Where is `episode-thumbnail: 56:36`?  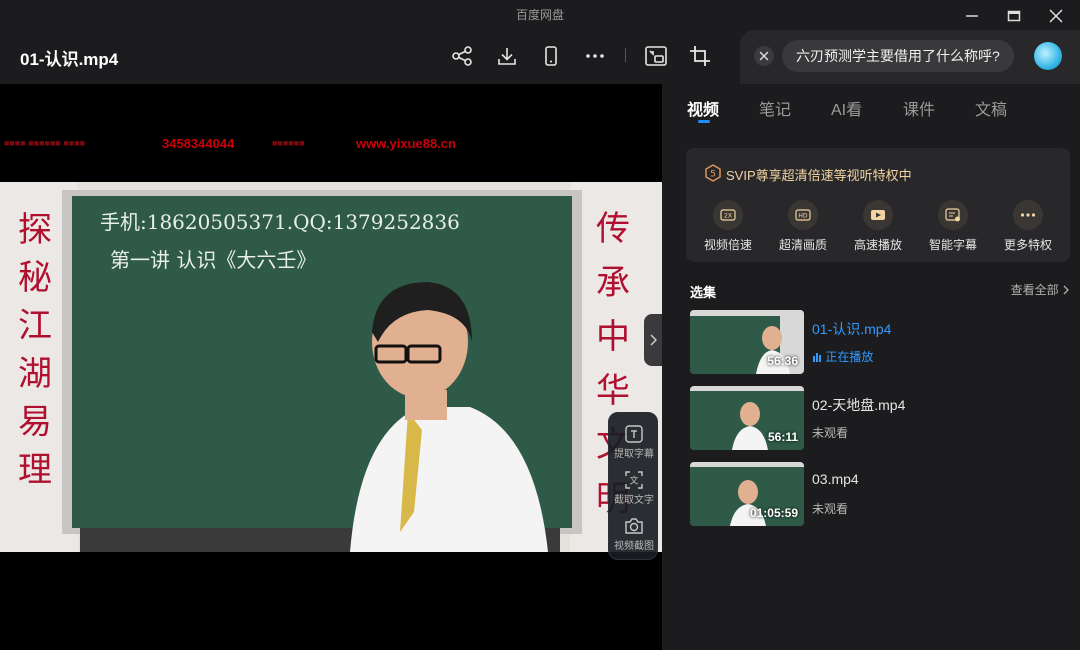
episode-thumbnail: 56:36 is located at coordinates (747, 342).